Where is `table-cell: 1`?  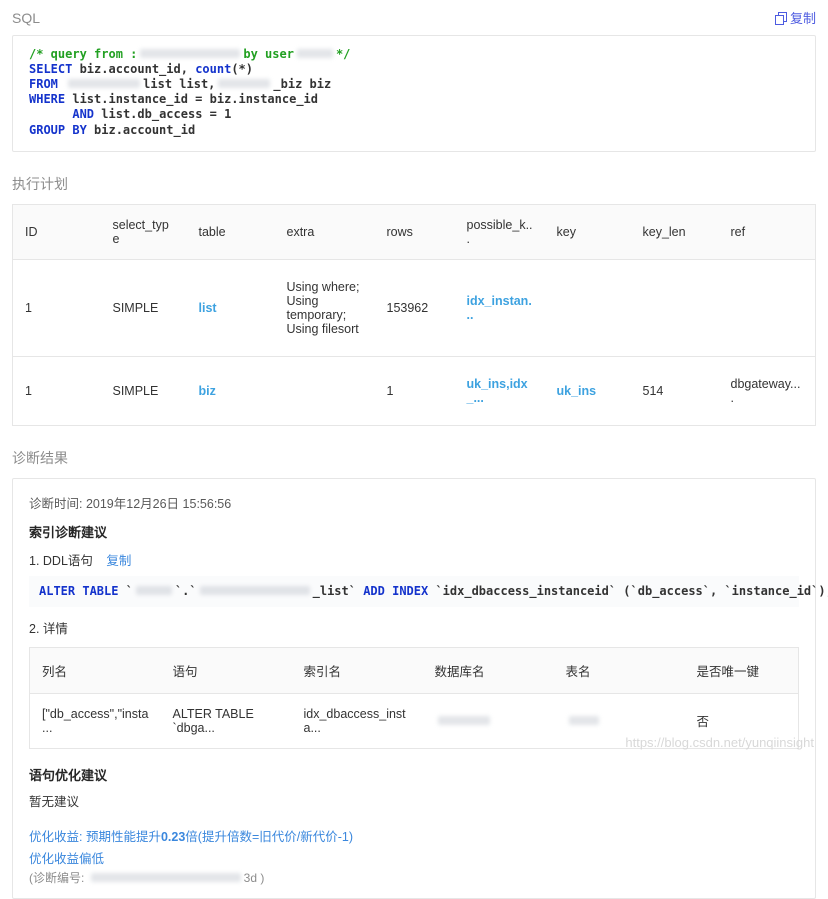
table-cell: 1 is located at coordinates (56, 308).